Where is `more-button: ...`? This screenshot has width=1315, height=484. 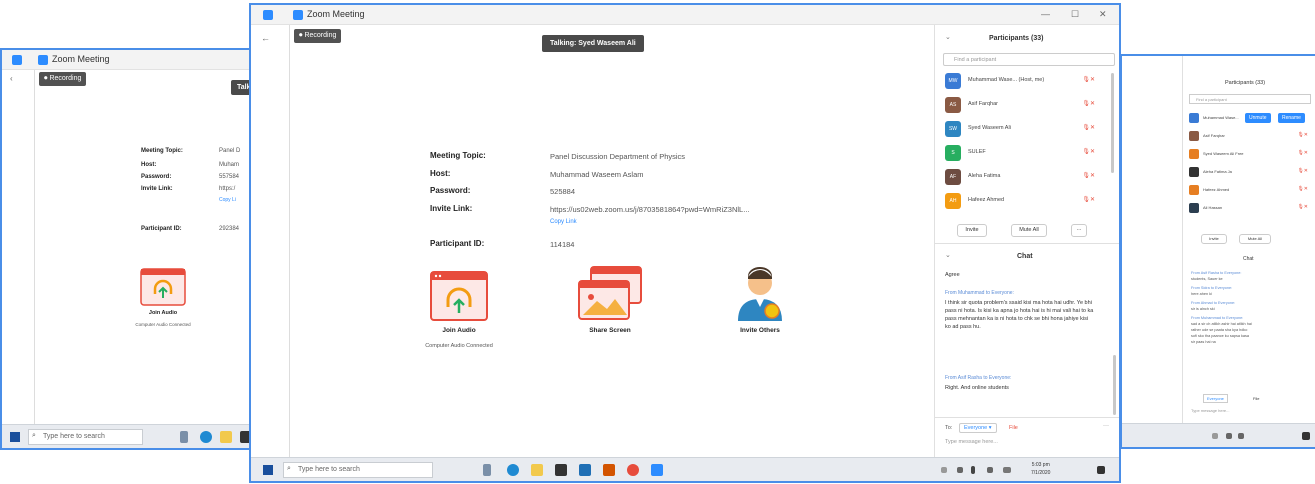 more-button: ... is located at coordinates (1079, 230).